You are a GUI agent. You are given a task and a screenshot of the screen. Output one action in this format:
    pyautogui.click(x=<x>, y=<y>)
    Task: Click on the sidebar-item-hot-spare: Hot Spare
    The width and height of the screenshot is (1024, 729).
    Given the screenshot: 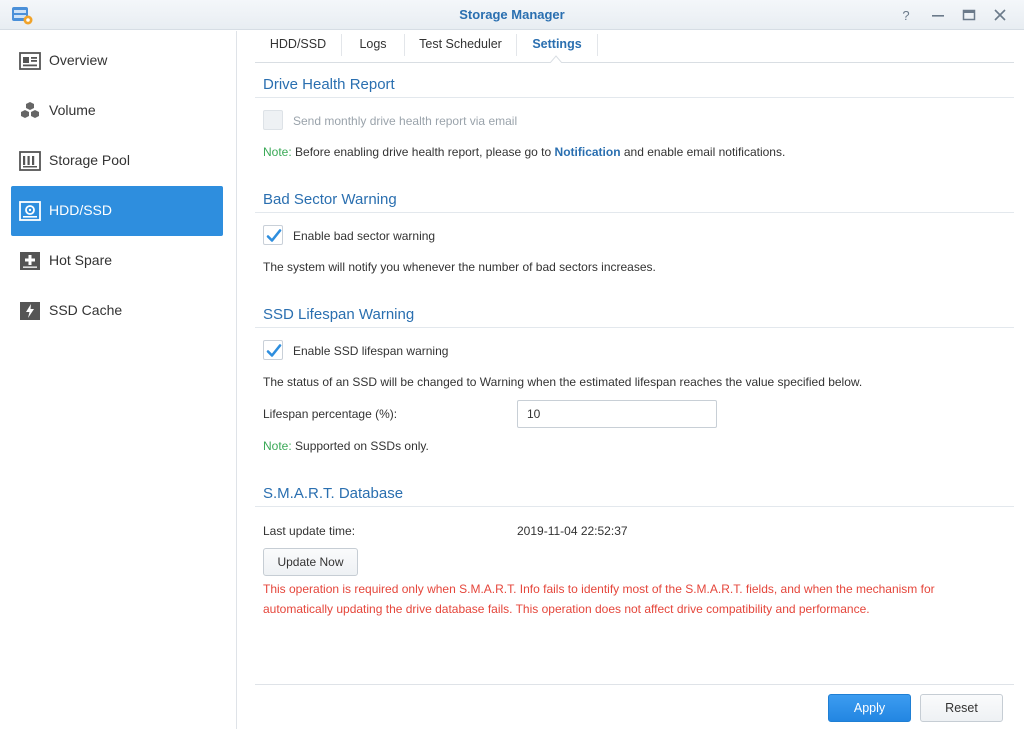 What is the action you would take?
    pyautogui.click(x=117, y=261)
    